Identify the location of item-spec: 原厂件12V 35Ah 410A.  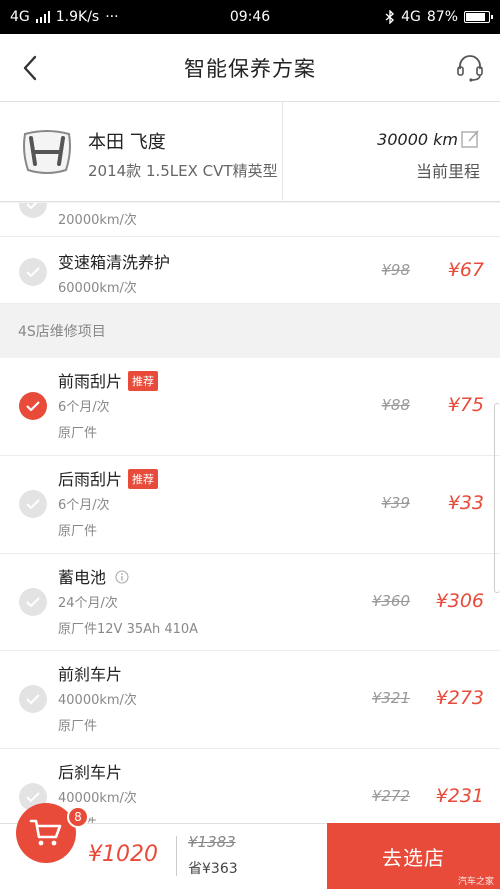
(128, 629).